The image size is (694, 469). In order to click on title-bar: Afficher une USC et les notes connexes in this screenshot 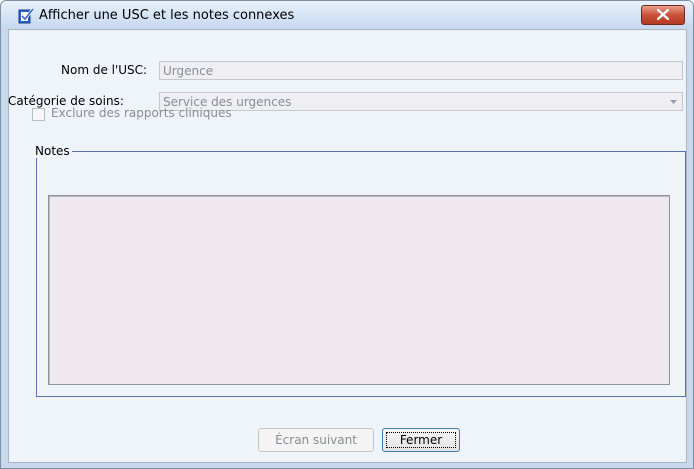, I will do `click(347, 15)`.